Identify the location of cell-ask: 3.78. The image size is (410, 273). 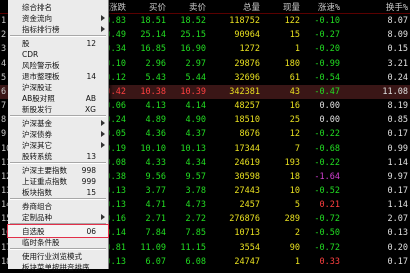
(195, 191).